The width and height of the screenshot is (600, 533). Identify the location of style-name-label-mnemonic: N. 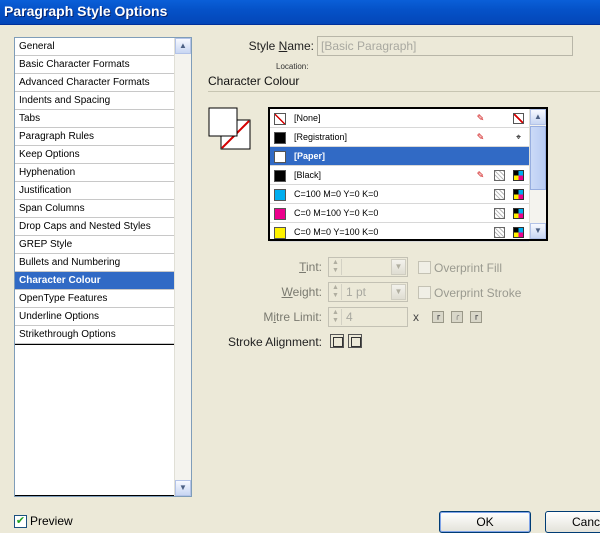
(283, 46).